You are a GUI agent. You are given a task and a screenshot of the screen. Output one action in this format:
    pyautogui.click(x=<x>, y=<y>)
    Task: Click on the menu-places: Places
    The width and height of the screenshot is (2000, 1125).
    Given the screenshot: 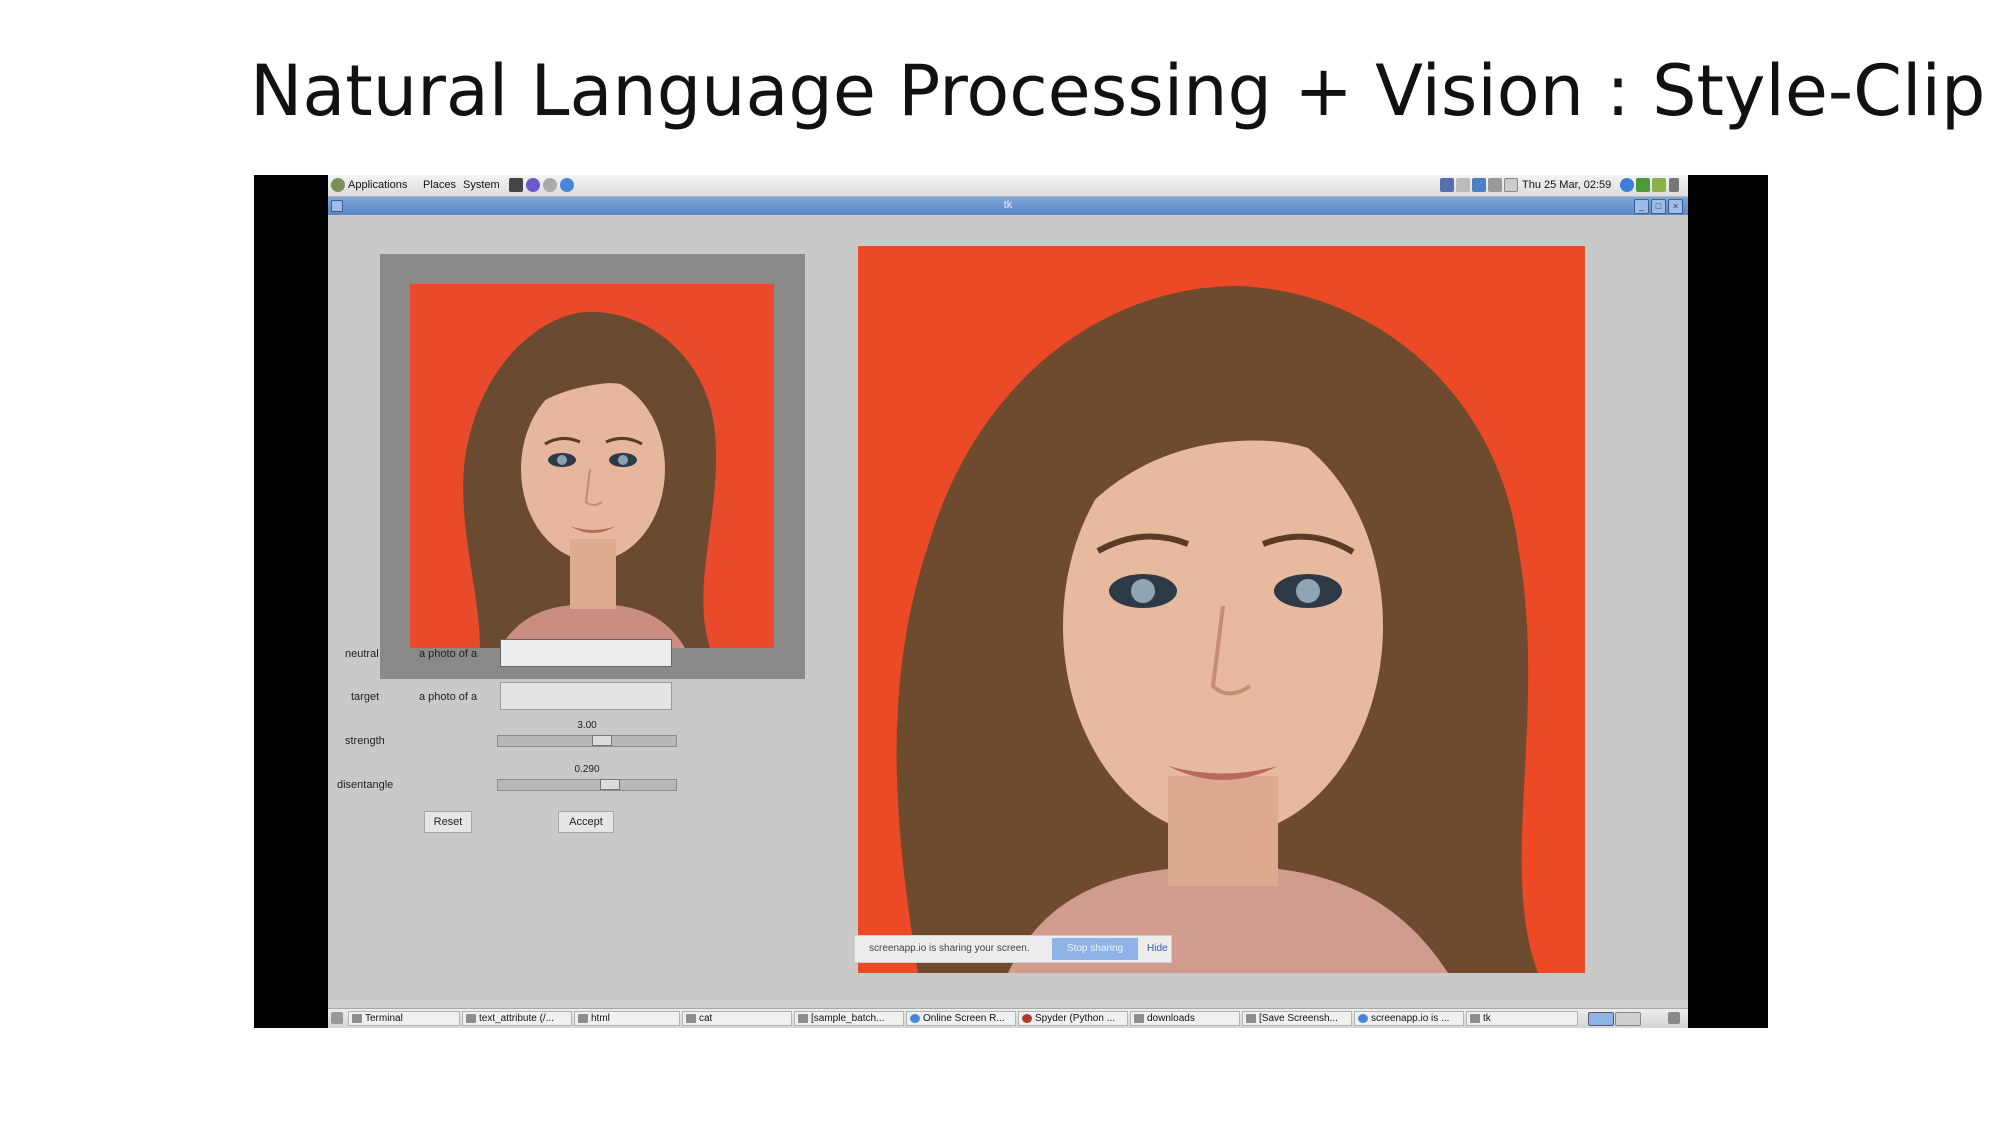 What is the action you would take?
    pyautogui.click(x=439, y=185)
    